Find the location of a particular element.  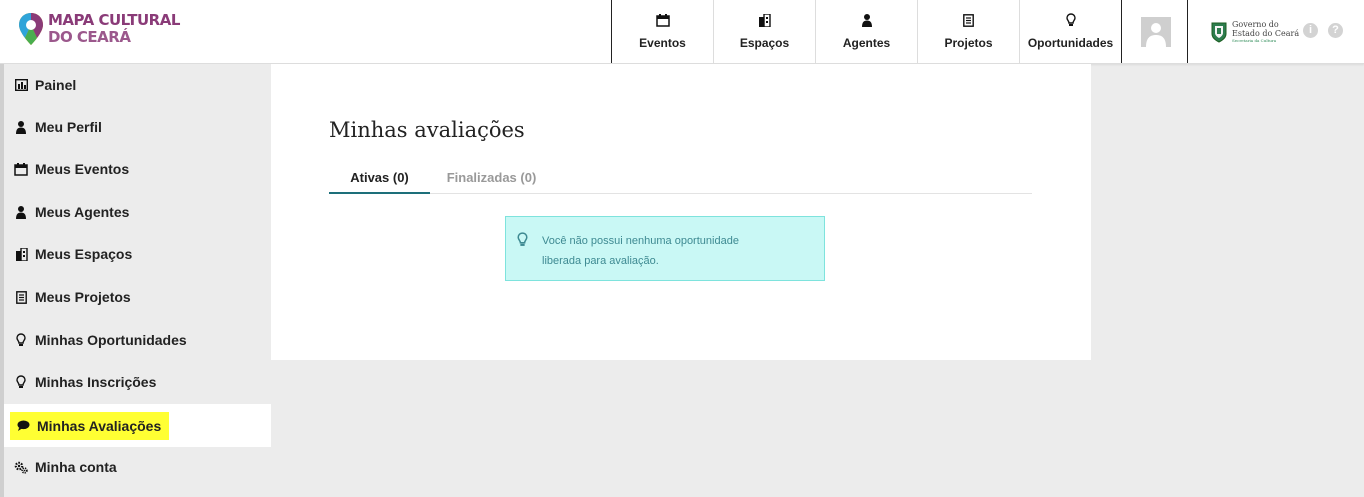

active-highlight: Minhas Avaliações is located at coordinates (90, 425).